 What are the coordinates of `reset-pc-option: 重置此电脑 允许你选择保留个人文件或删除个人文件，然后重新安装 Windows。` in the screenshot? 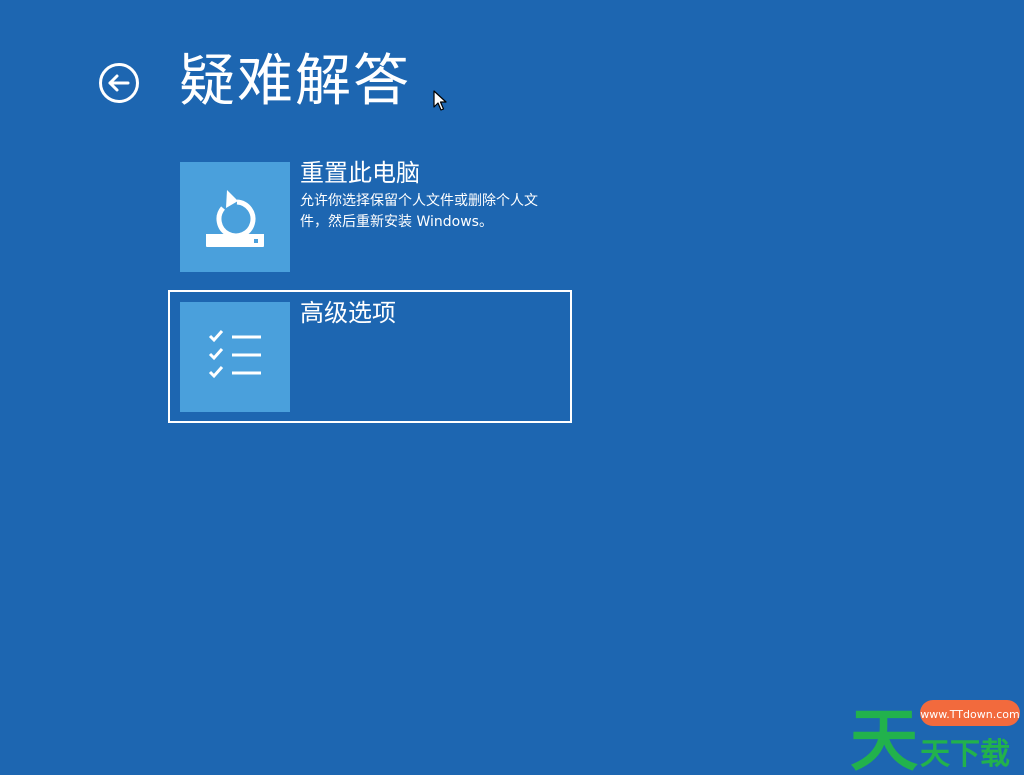 It's located at (370, 216).